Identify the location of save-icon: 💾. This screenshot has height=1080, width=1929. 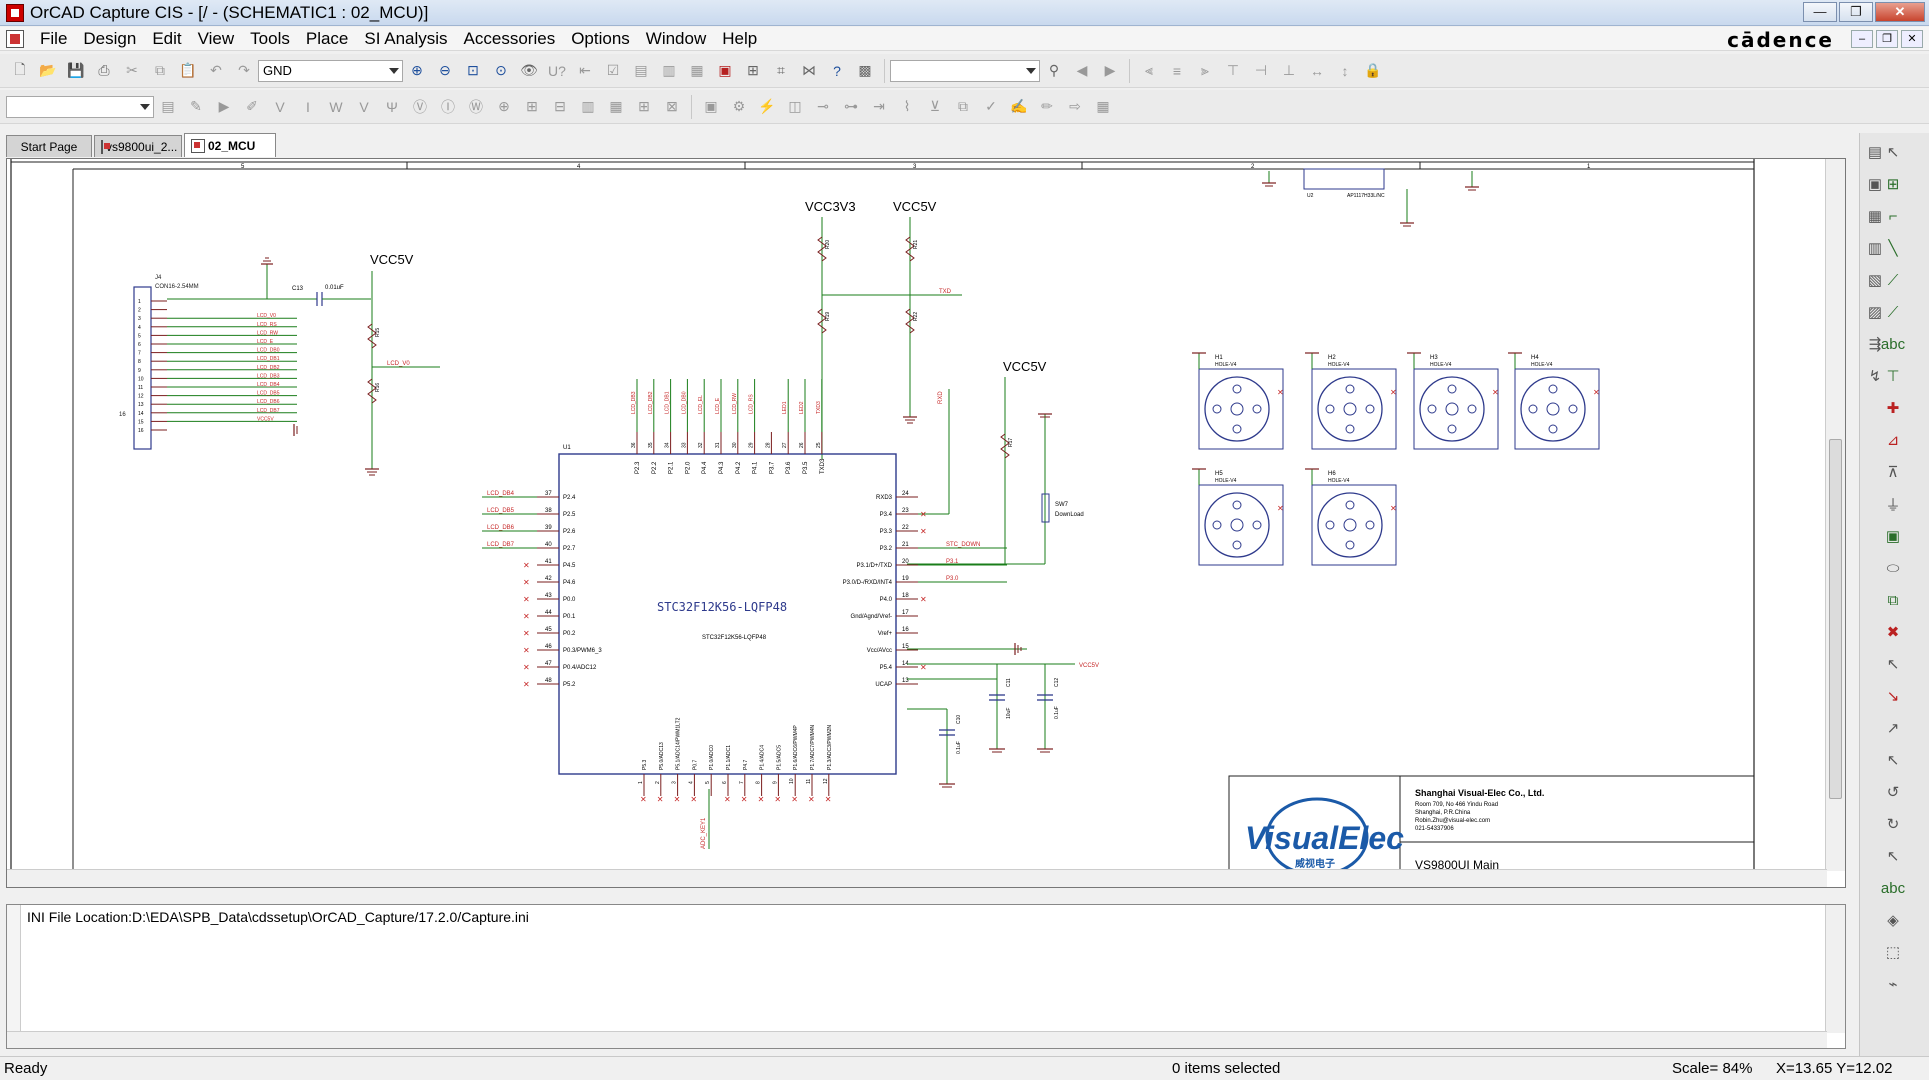
(76, 71).